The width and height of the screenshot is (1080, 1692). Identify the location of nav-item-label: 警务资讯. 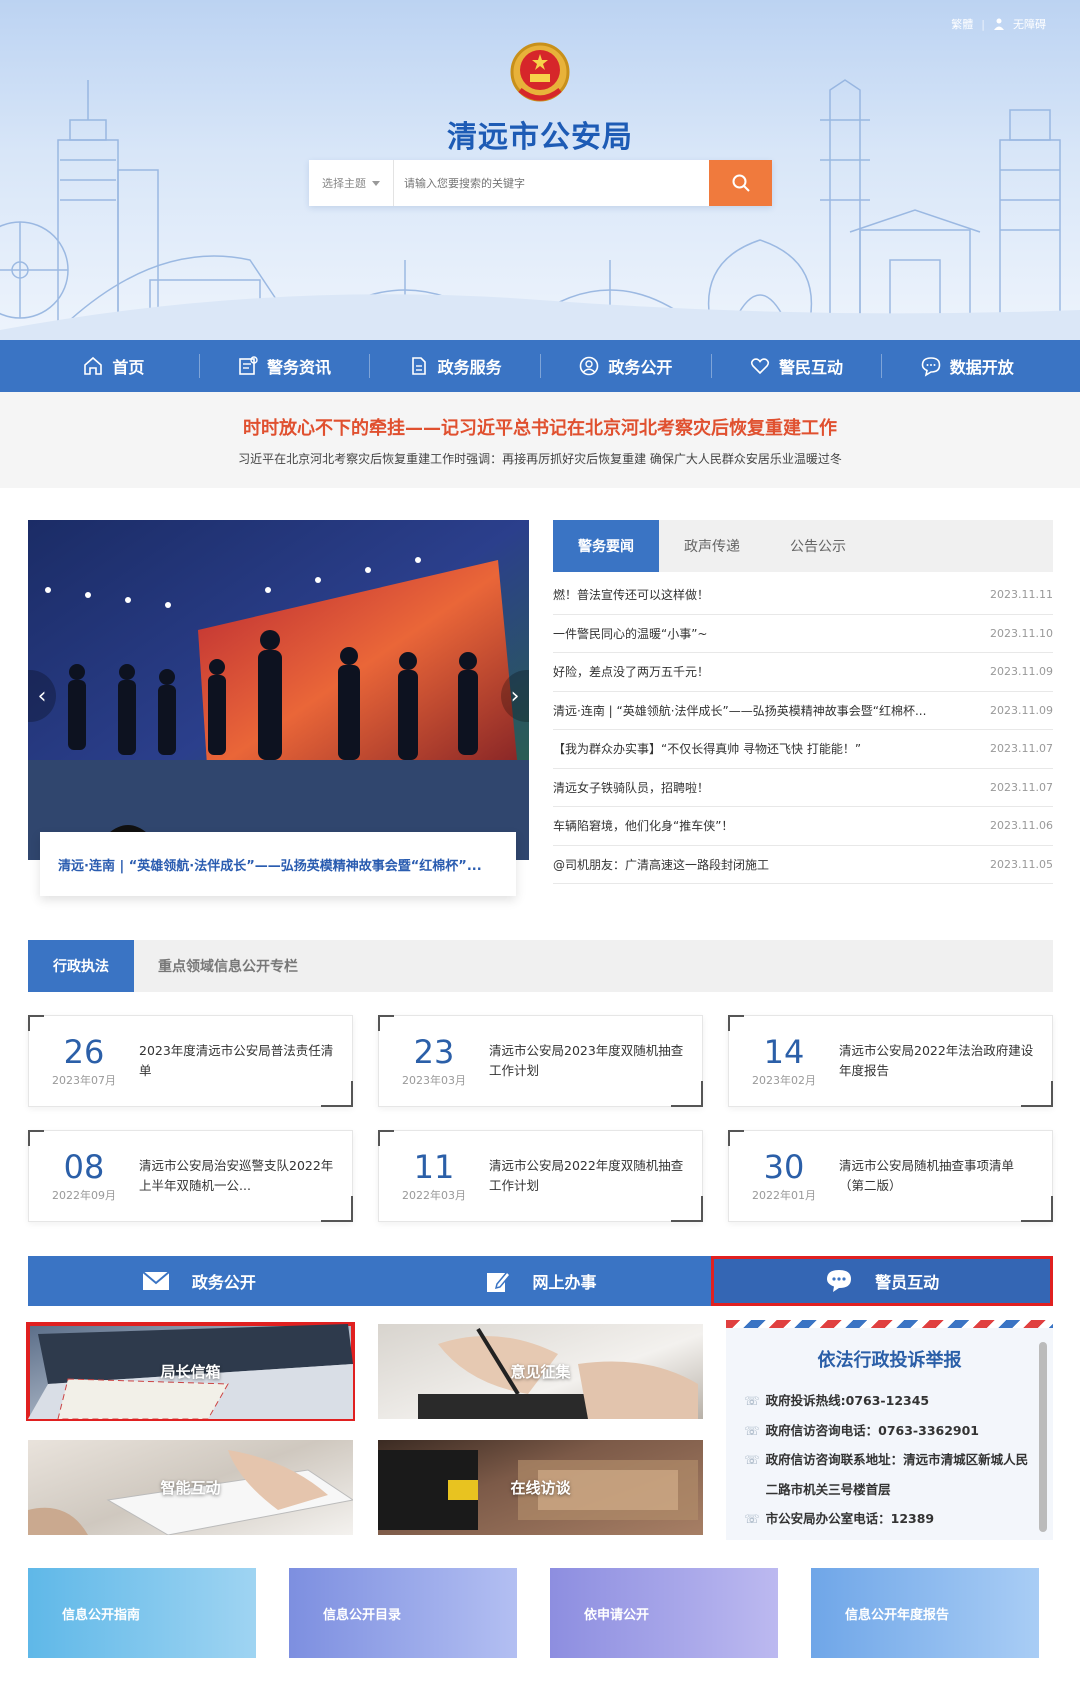
(299, 367).